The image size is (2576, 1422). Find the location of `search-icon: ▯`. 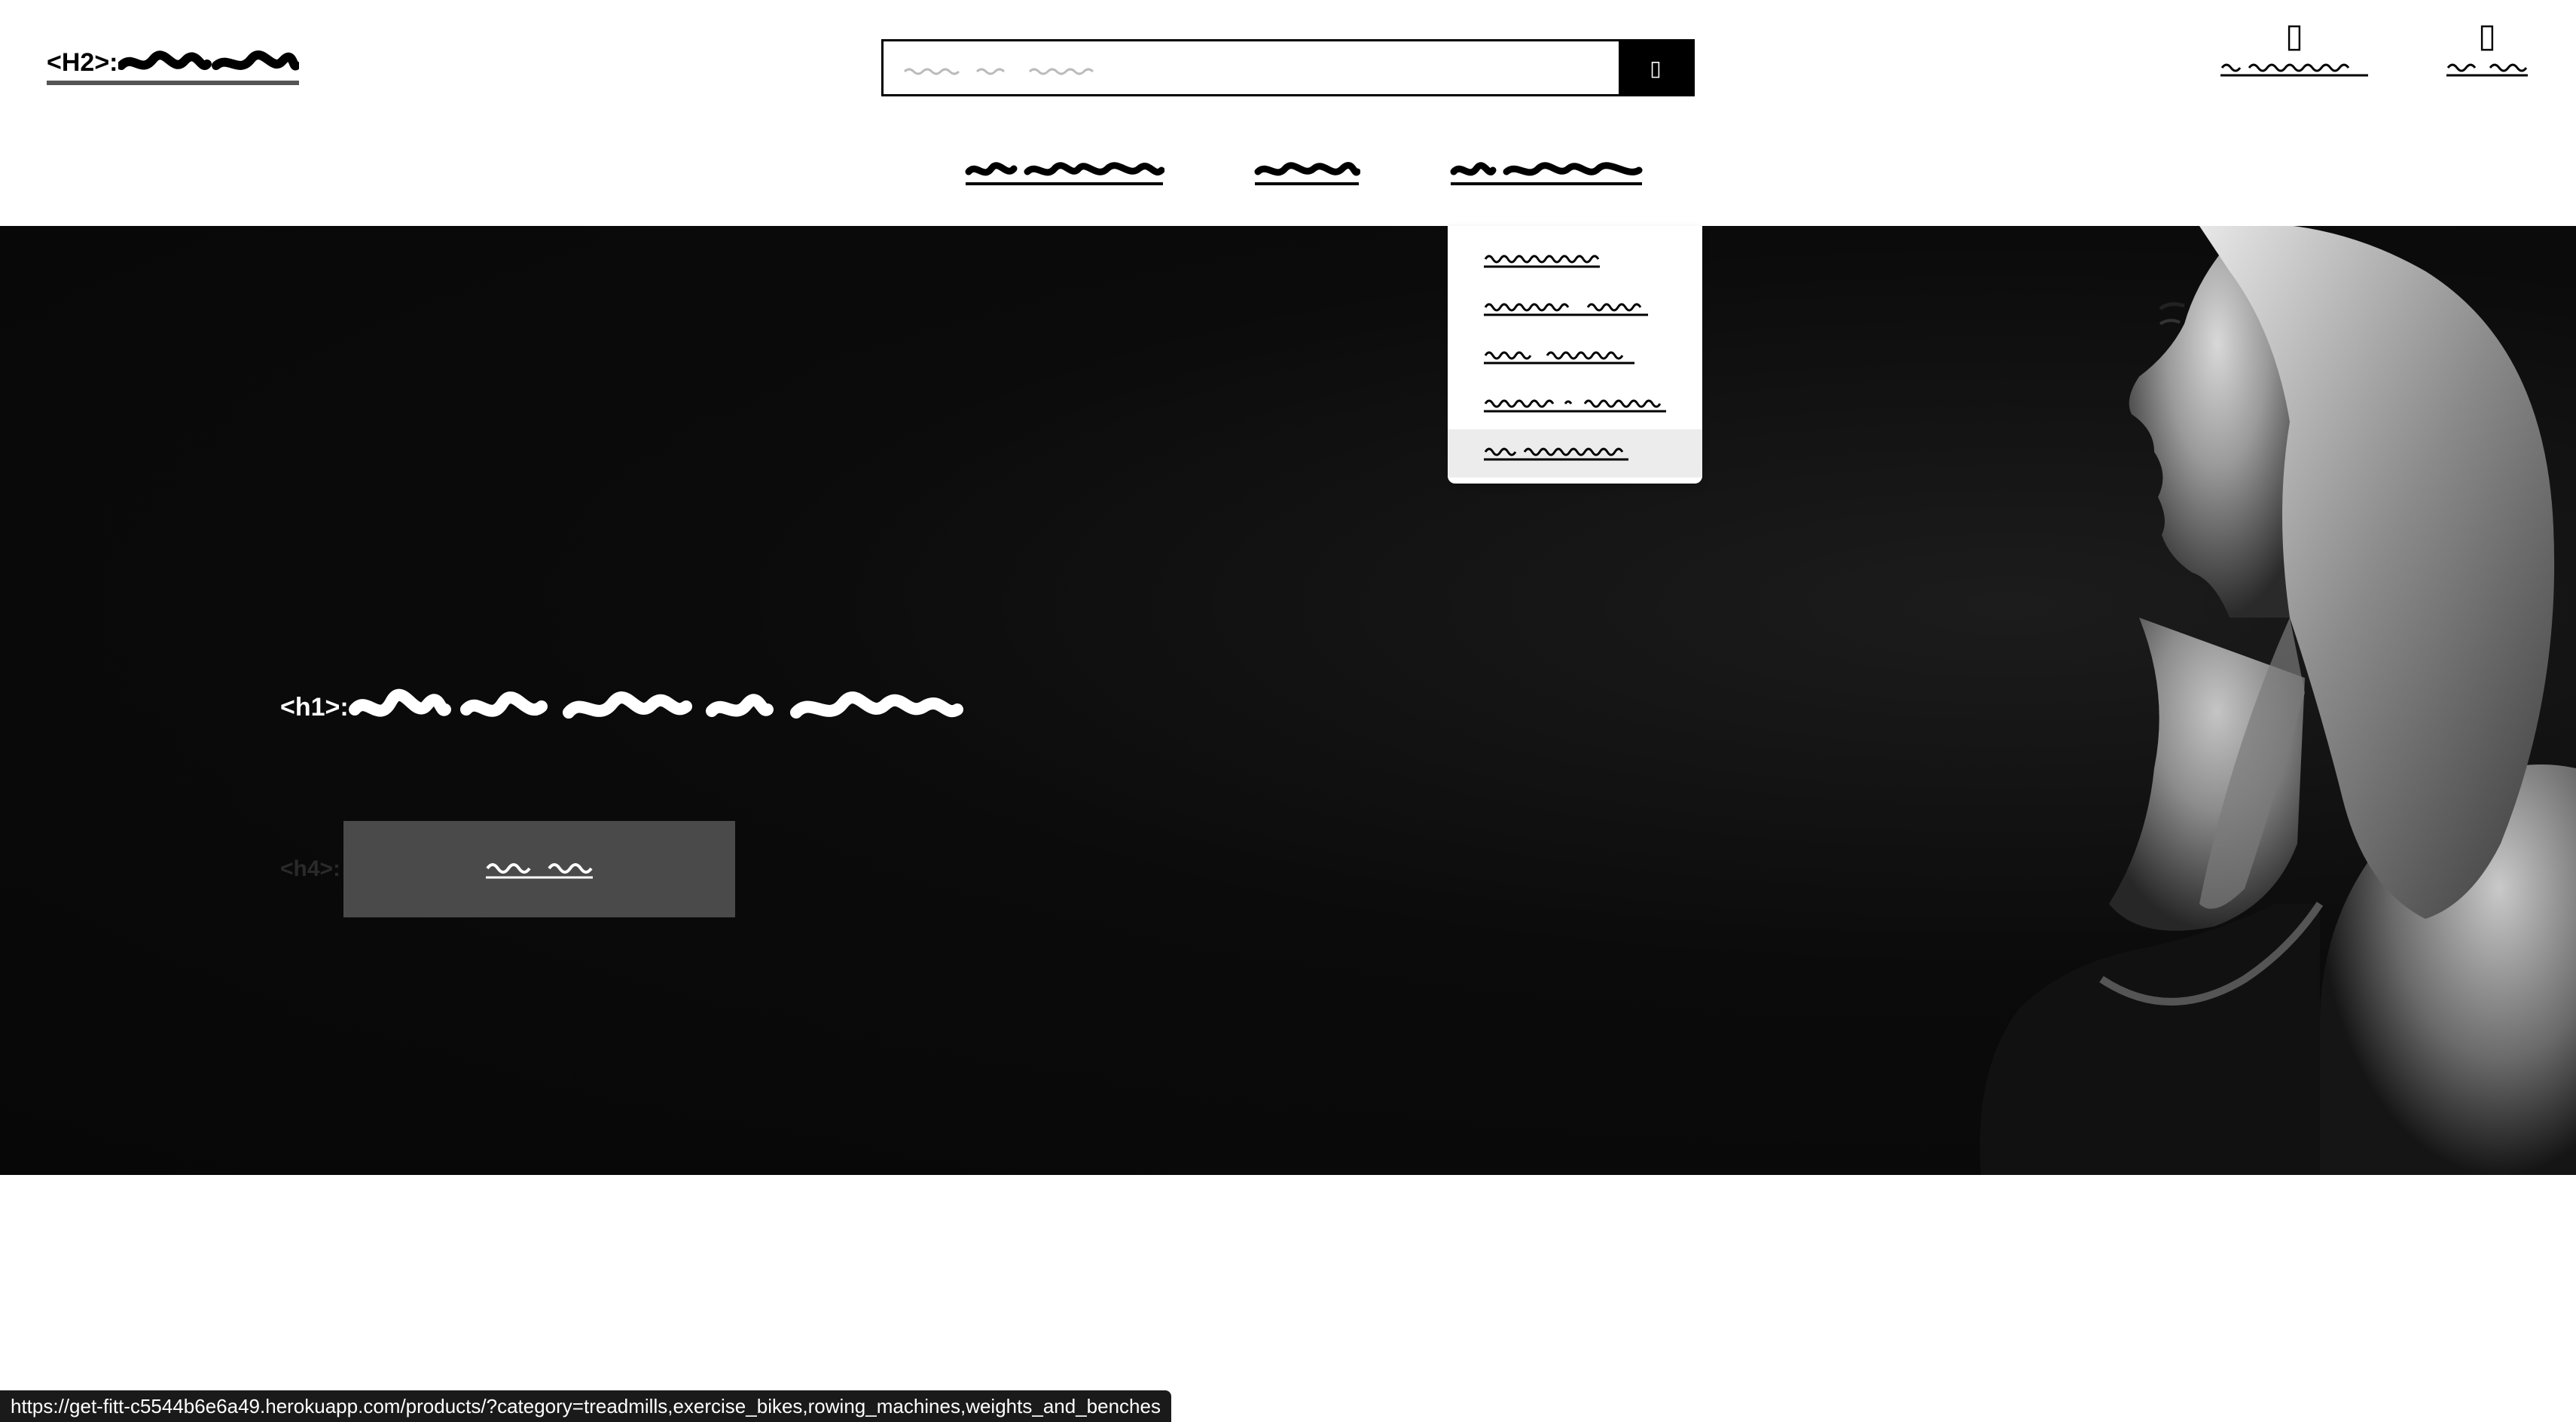

search-icon: ▯ is located at coordinates (1656, 68).